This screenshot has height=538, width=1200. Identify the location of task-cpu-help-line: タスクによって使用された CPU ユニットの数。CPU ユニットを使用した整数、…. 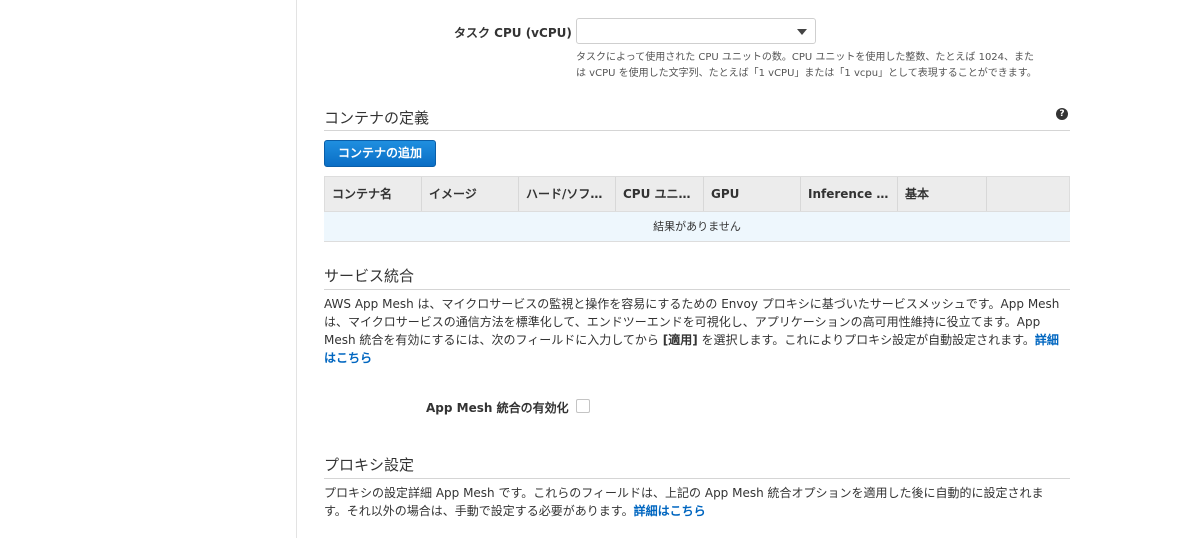
(805, 57).